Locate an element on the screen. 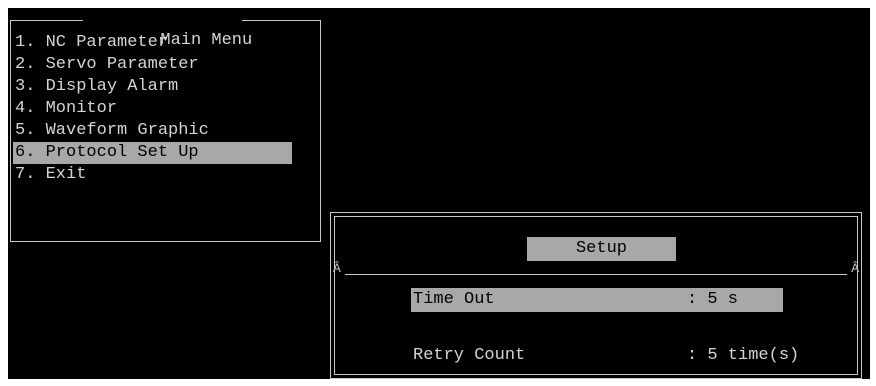 The image size is (876, 386). menu-item-protocol-set-up: 6. Protocol Set Up is located at coordinates (152, 153).